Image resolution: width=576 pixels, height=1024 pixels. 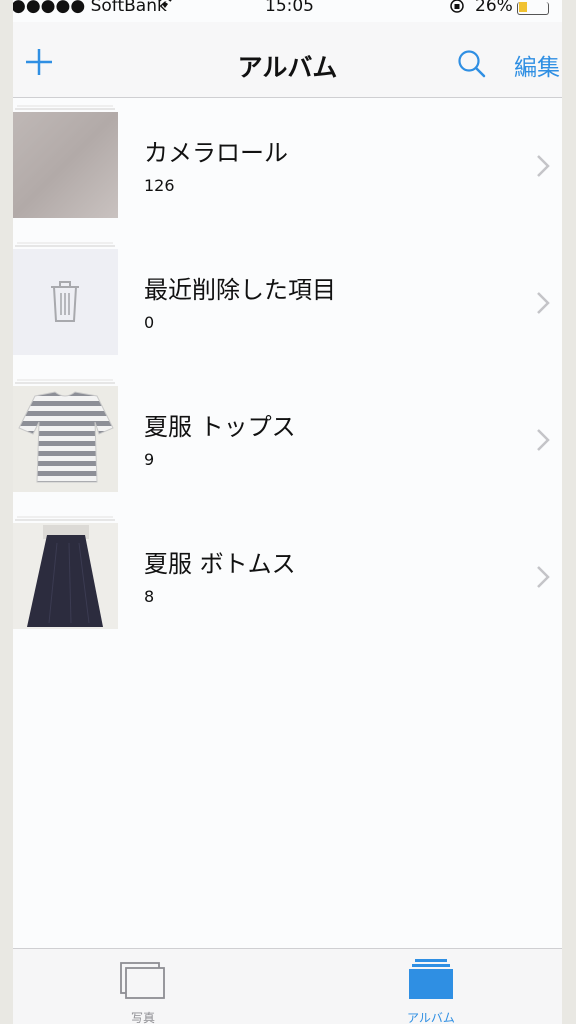 I want to click on tab-label: 写真, so click(x=142, y=1017).